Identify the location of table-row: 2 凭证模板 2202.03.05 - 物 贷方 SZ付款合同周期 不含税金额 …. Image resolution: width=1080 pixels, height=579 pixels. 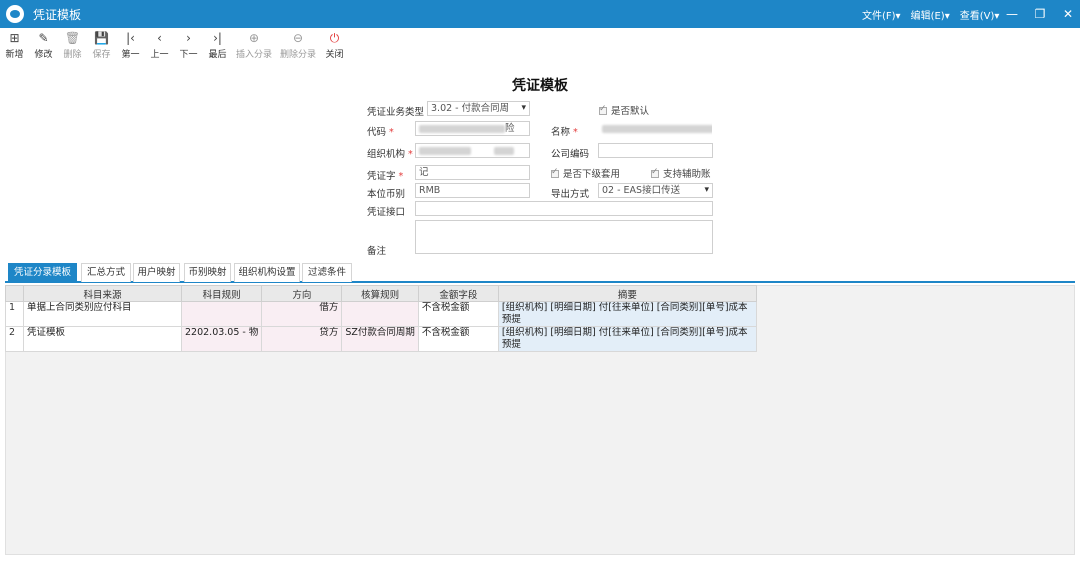
(381, 339).